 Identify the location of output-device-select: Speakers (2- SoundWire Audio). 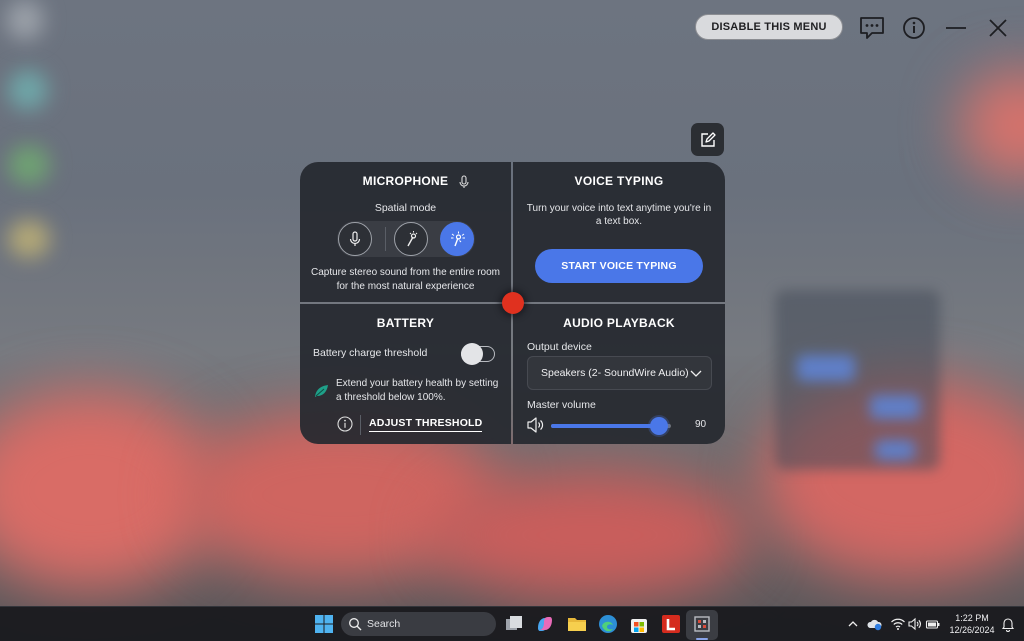
(619, 373).